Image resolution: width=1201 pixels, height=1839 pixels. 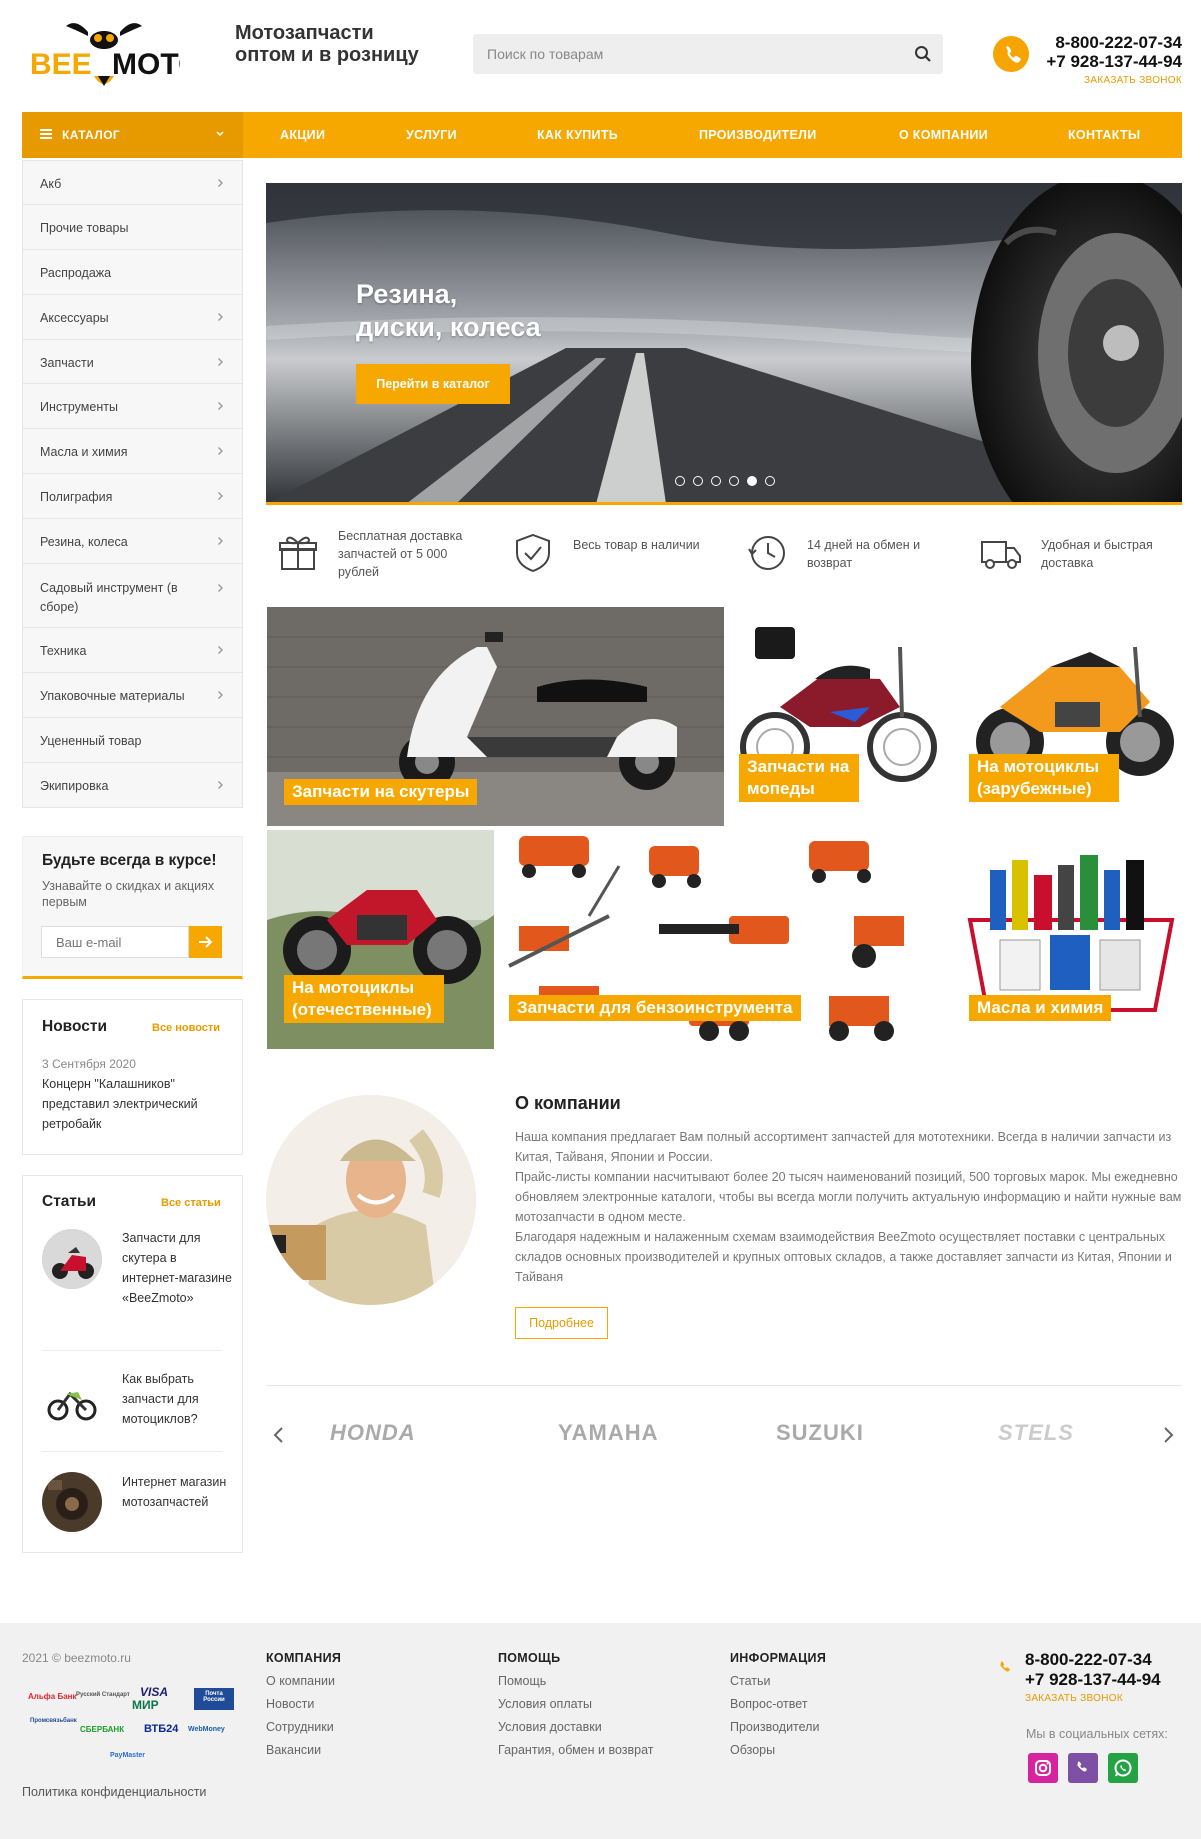 I want to click on all-news-link: Все новости, so click(x=186, y=1028).